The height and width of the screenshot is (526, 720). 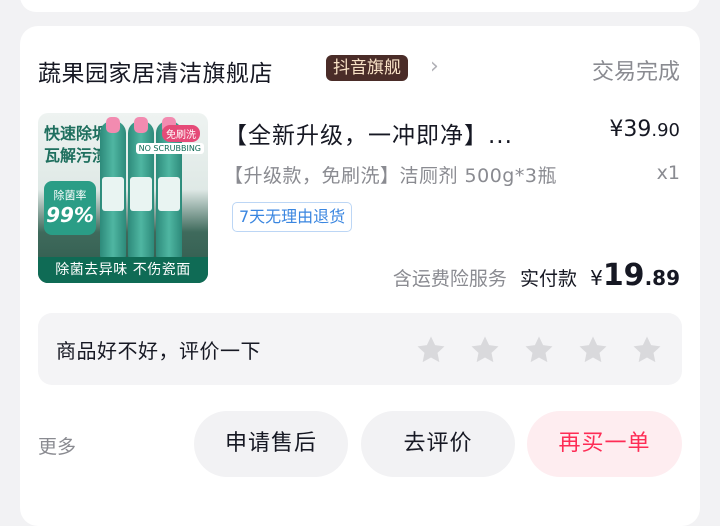 What do you see at coordinates (158, 351) in the screenshot?
I see `review-prompt-text: 商品好不好，评价一下` at bounding box center [158, 351].